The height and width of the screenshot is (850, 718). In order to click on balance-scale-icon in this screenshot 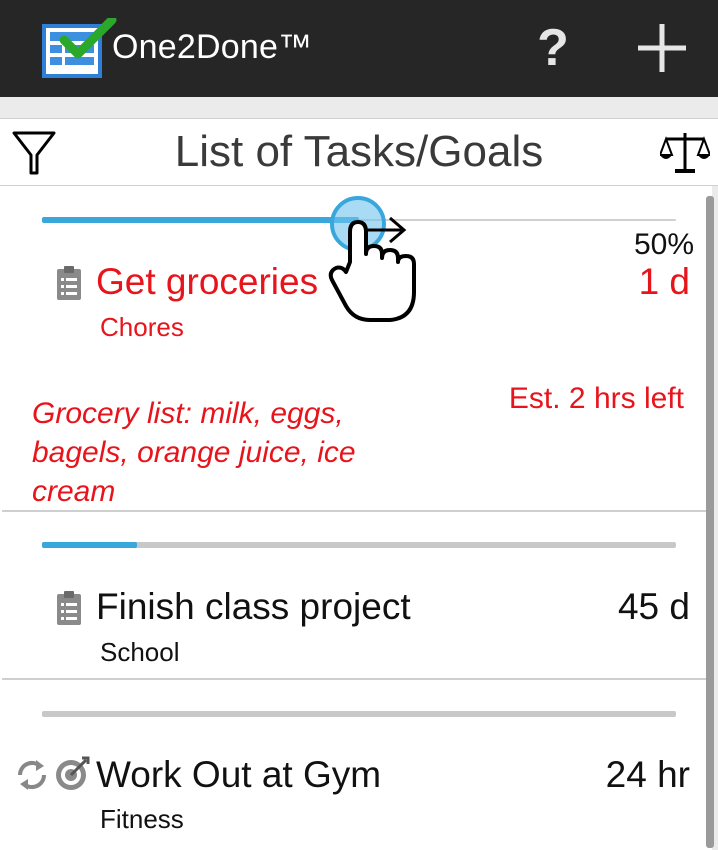, I will do `click(685, 153)`.